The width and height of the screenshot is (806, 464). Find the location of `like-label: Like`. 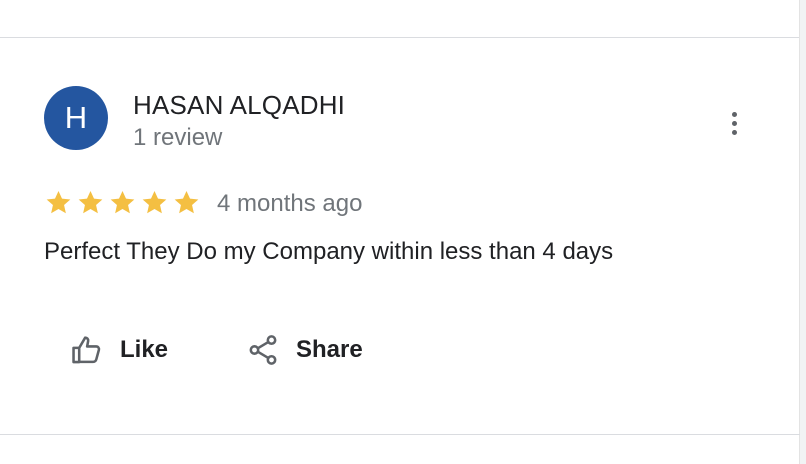

like-label: Like is located at coordinates (144, 349).